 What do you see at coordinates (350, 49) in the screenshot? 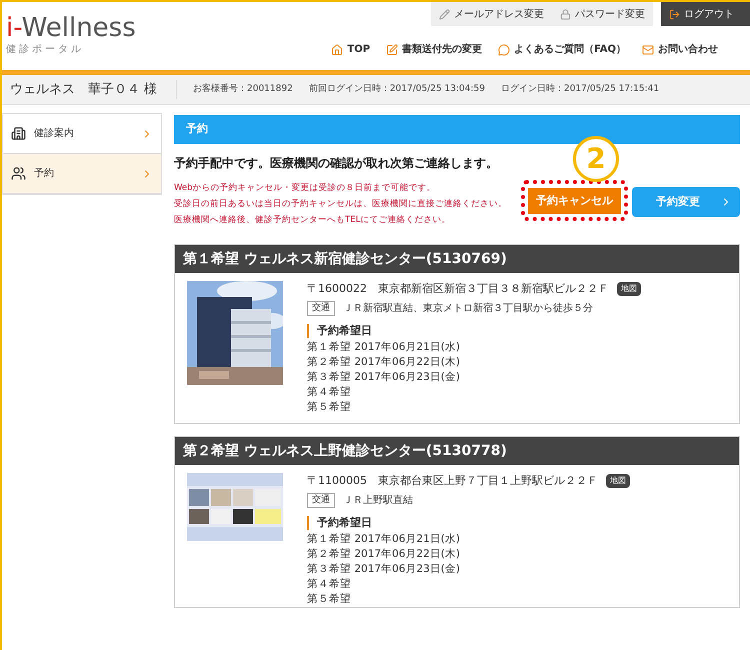
I see `nav-link: TOP` at bounding box center [350, 49].